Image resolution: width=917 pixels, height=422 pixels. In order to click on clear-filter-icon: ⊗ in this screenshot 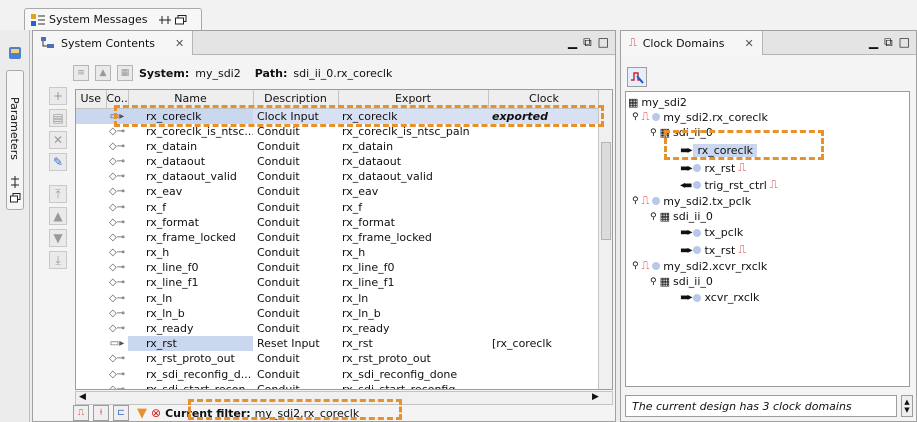, I will do `click(156, 413)`.